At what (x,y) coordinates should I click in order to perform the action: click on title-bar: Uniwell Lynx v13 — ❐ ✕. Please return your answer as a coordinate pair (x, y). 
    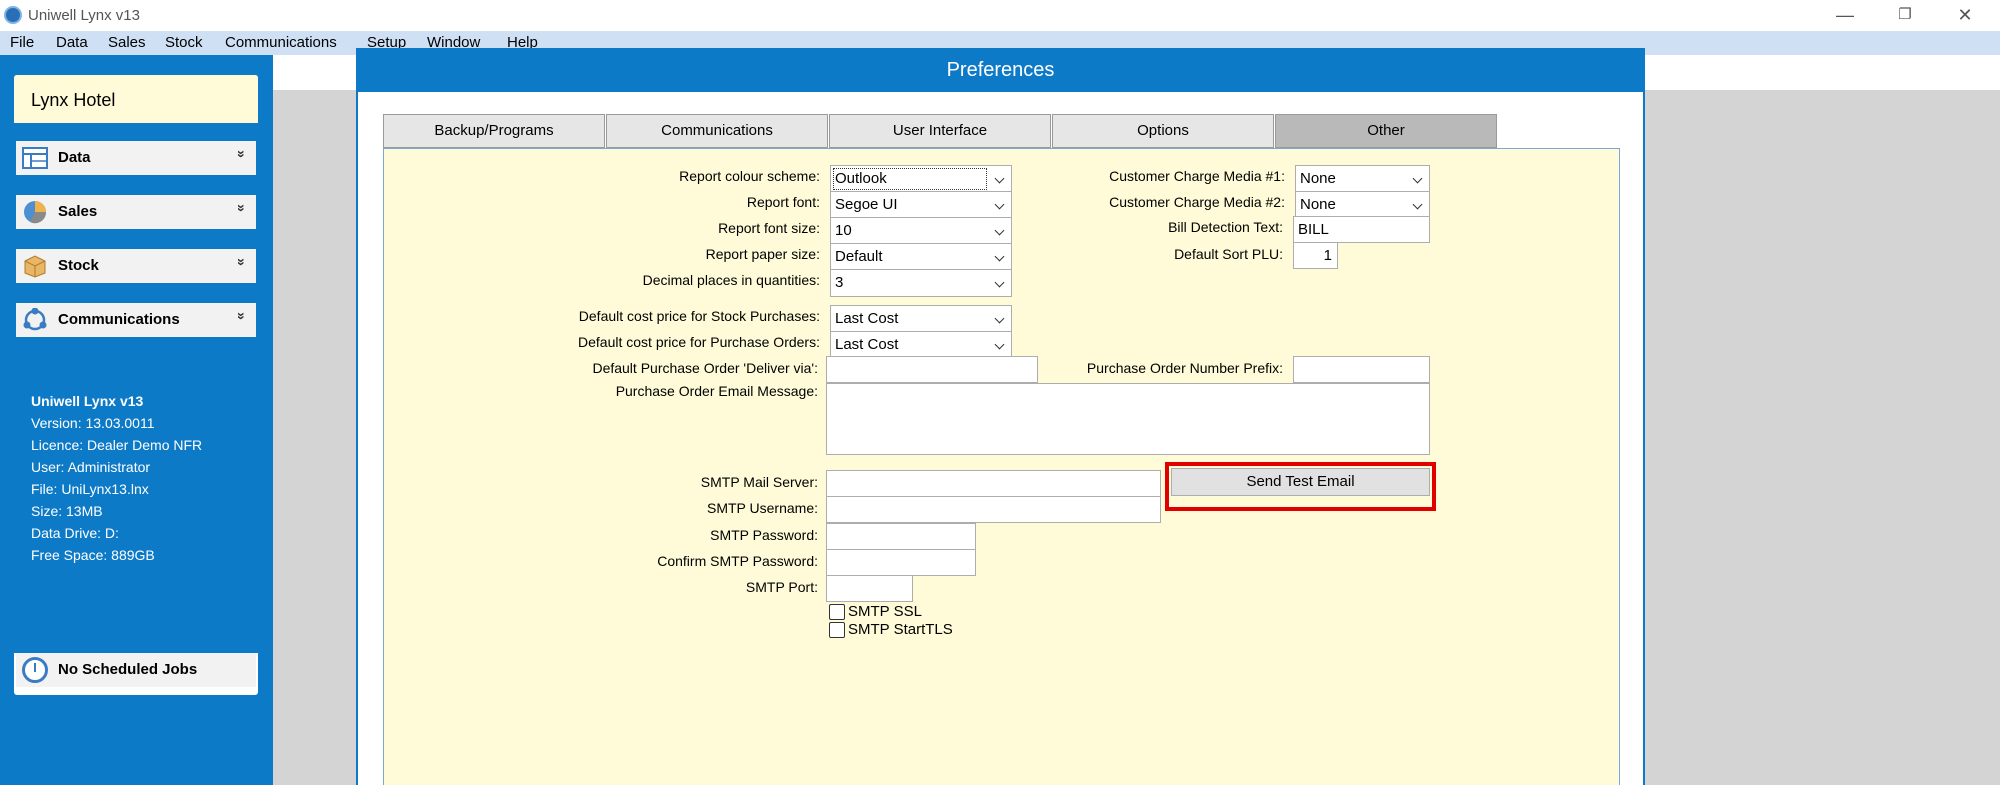
    Looking at the image, I should click on (1000, 15).